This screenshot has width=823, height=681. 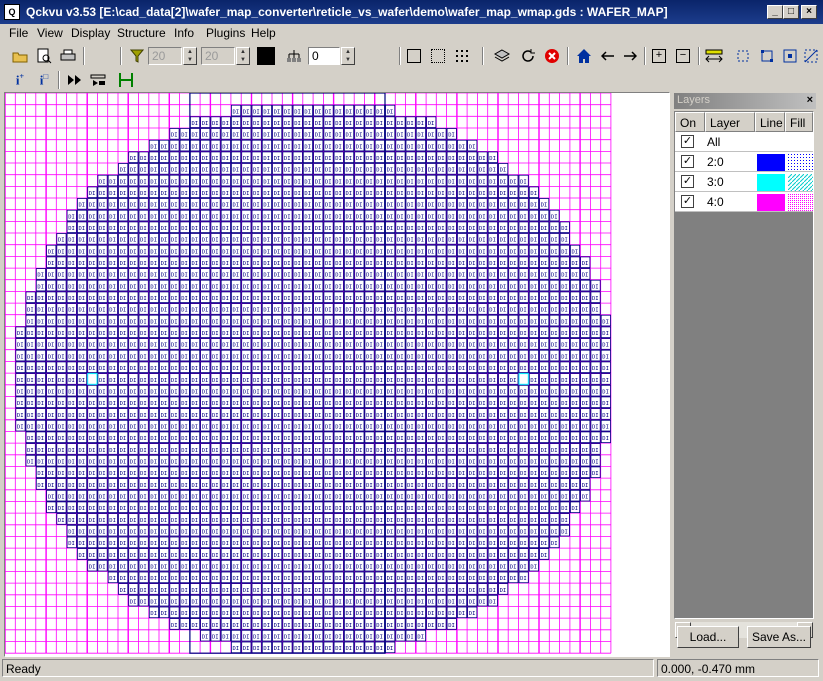 I want to click on menu-info: Info, so click(x=184, y=33).